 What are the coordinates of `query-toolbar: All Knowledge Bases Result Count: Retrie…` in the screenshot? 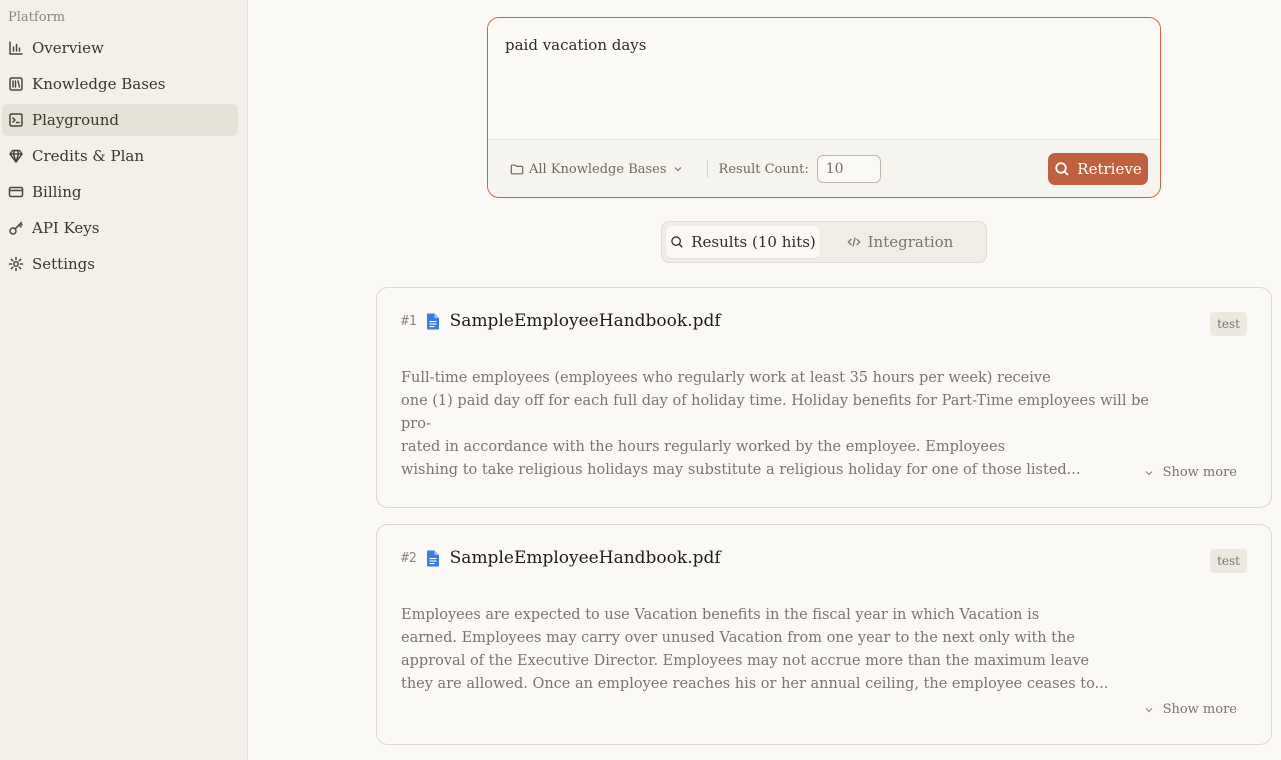 It's located at (824, 168).